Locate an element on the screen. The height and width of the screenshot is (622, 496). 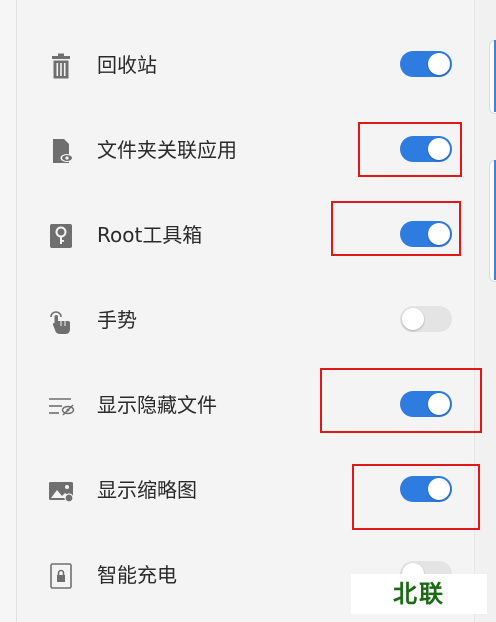
setting-row-recycle-bin: 回收站 is located at coordinates (245, 65).